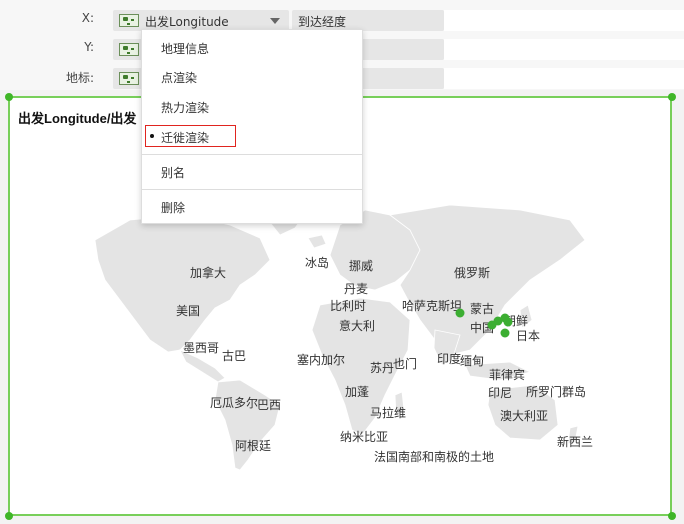  I want to click on menu-item-label: 点渲染, so click(179, 78).